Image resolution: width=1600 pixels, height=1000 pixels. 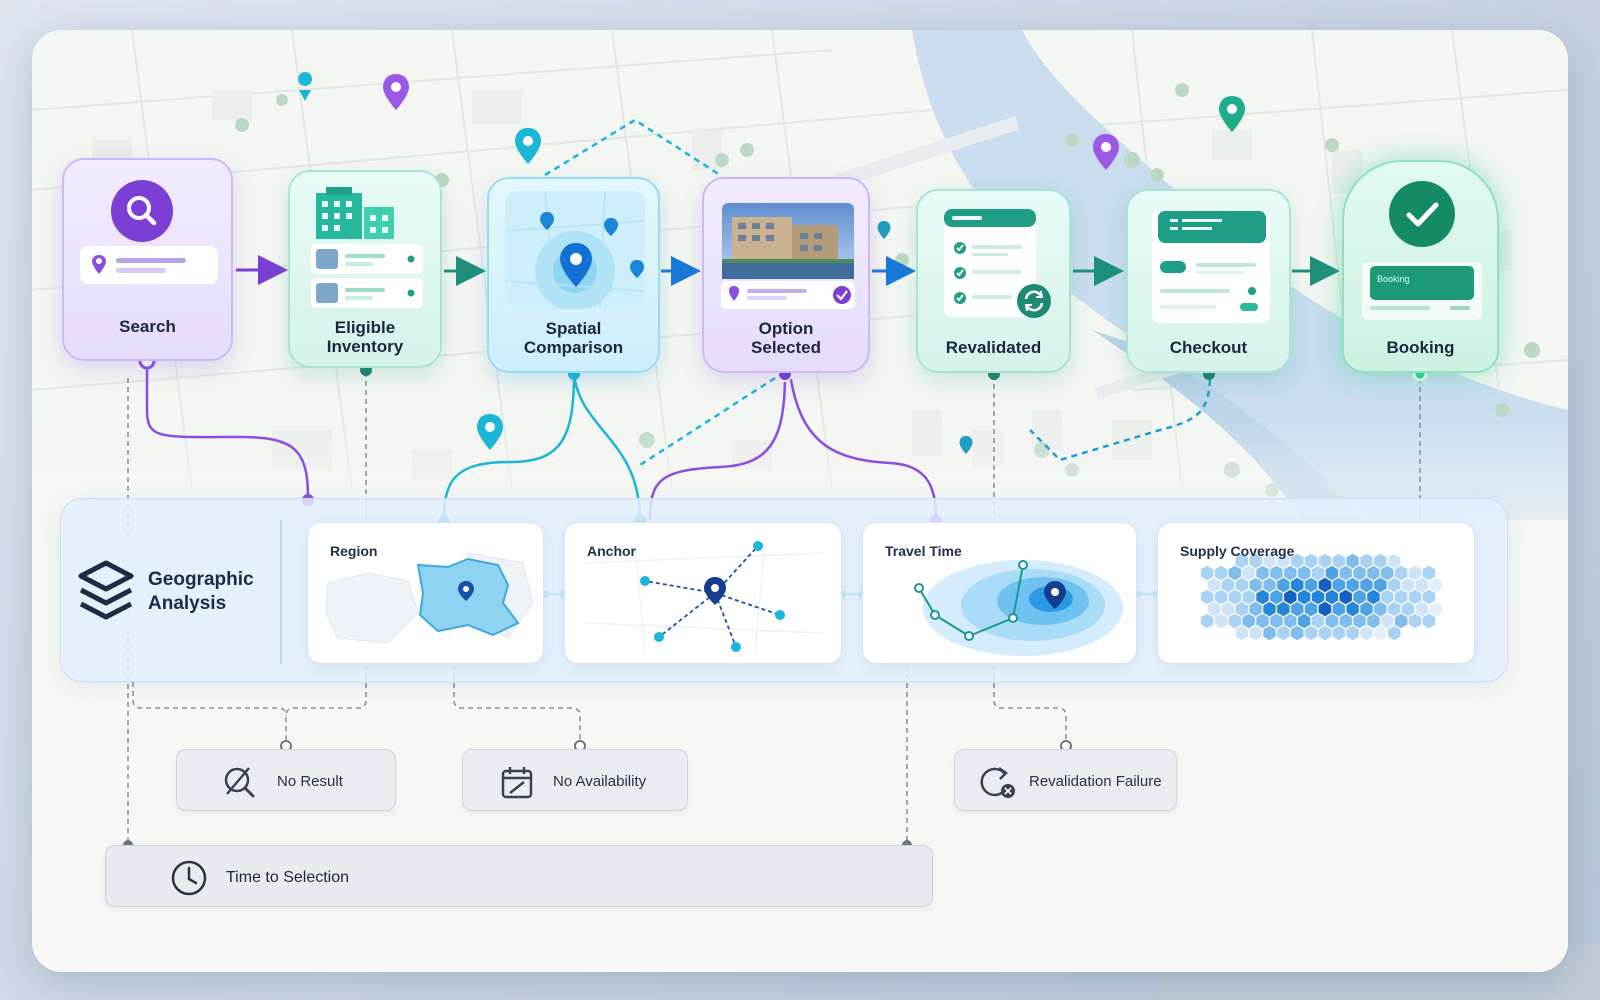 What do you see at coordinates (703, 593) in the screenshot?
I see `geo-card-anchor: Anchor` at bounding box center [703, 593].